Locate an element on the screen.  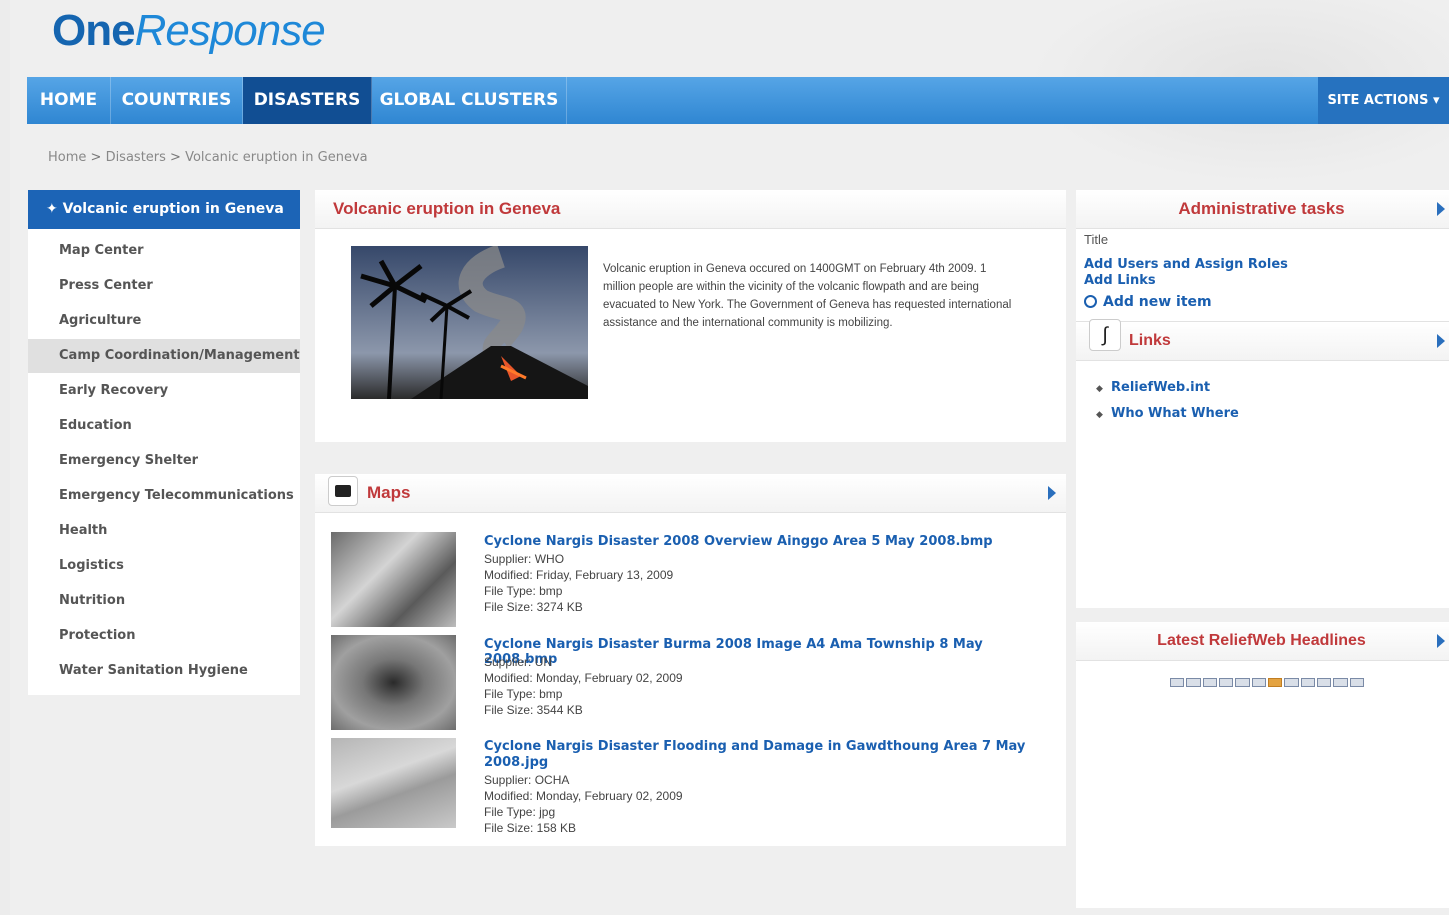
maps-panel-header: Maps is located at coordinates (690, 493).